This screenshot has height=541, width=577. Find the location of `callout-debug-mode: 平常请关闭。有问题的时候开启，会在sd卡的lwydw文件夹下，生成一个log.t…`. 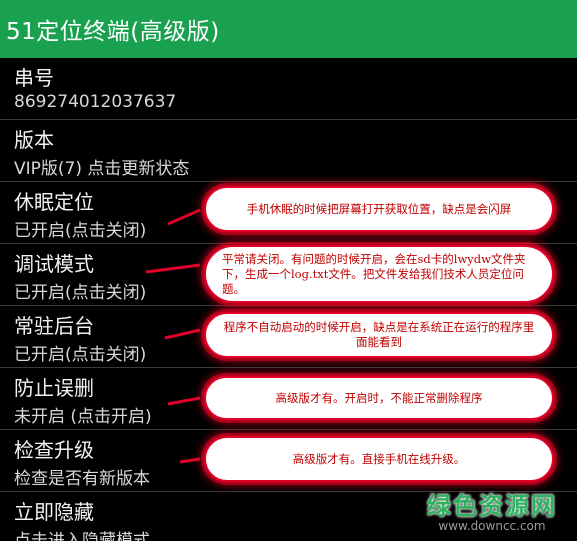

callout-debug-mode: 平常请关闭。有问题的时候开启，会在sd卡的lwydw文件夹下，生成一个log.t… is located at coordinates (379, 274).